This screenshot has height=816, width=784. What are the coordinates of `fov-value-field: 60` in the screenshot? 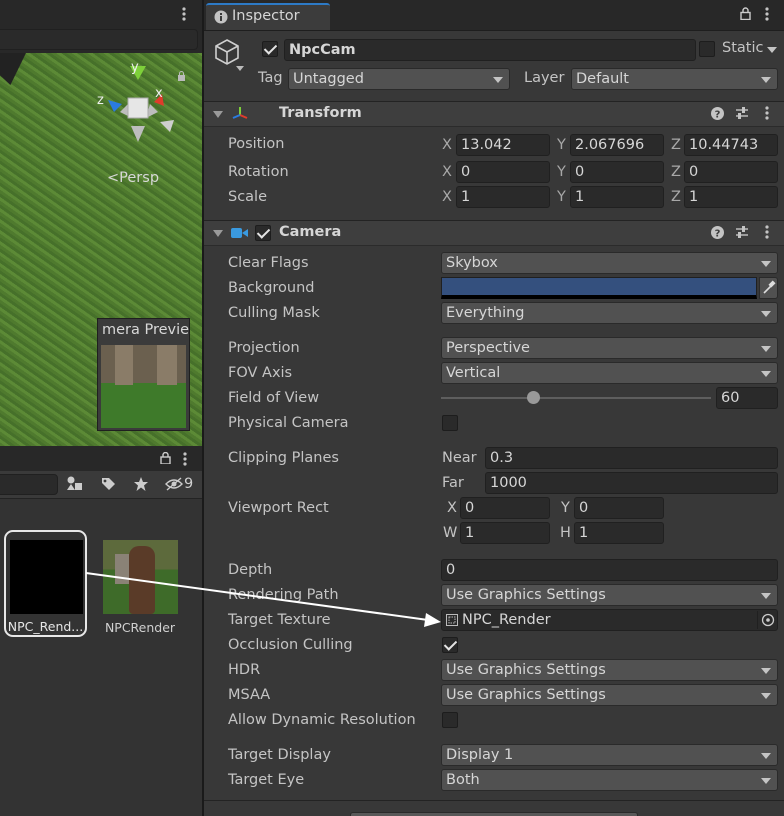 It's located at (747, 398).